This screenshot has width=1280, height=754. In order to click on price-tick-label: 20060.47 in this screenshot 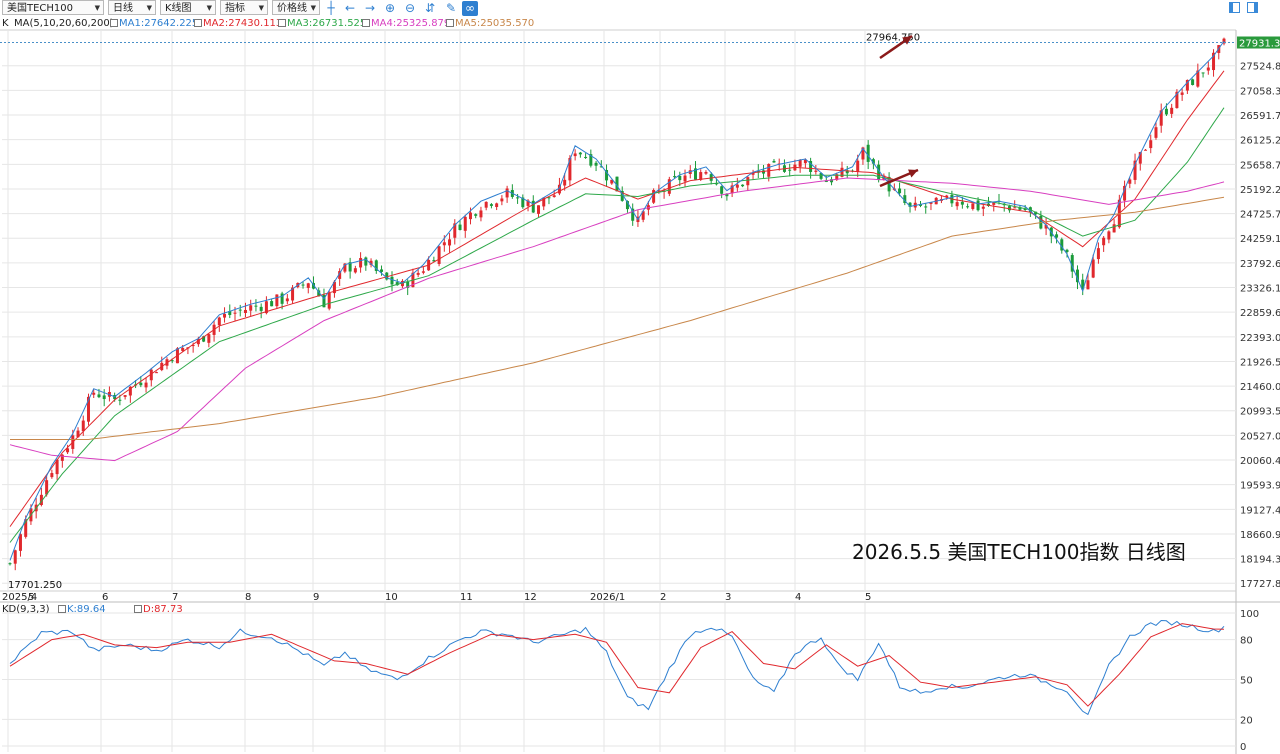, I will do `click(1260, 461)`.